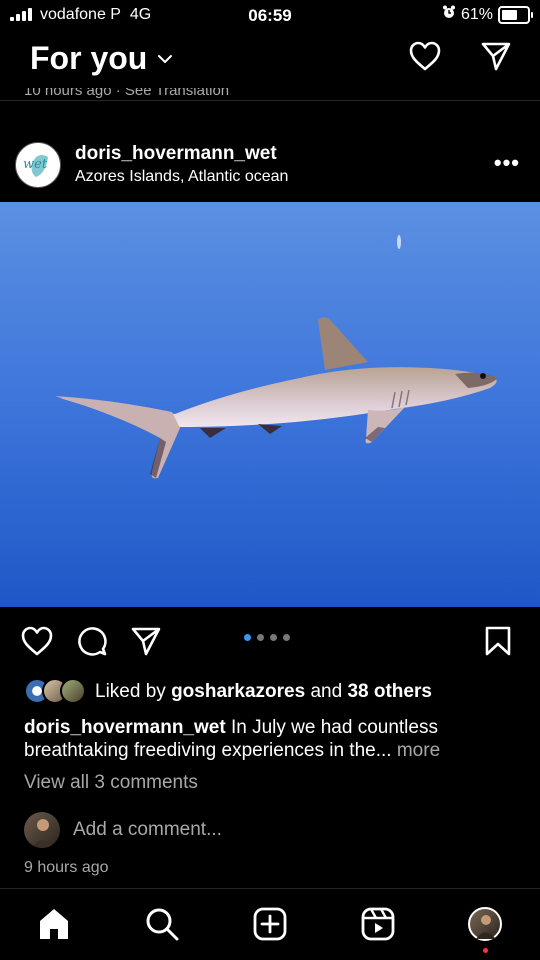  What do you see at coordinates (389, 691) in the screenshot?
I see `likes-others: 38 others` at bounding box center [389, 691].